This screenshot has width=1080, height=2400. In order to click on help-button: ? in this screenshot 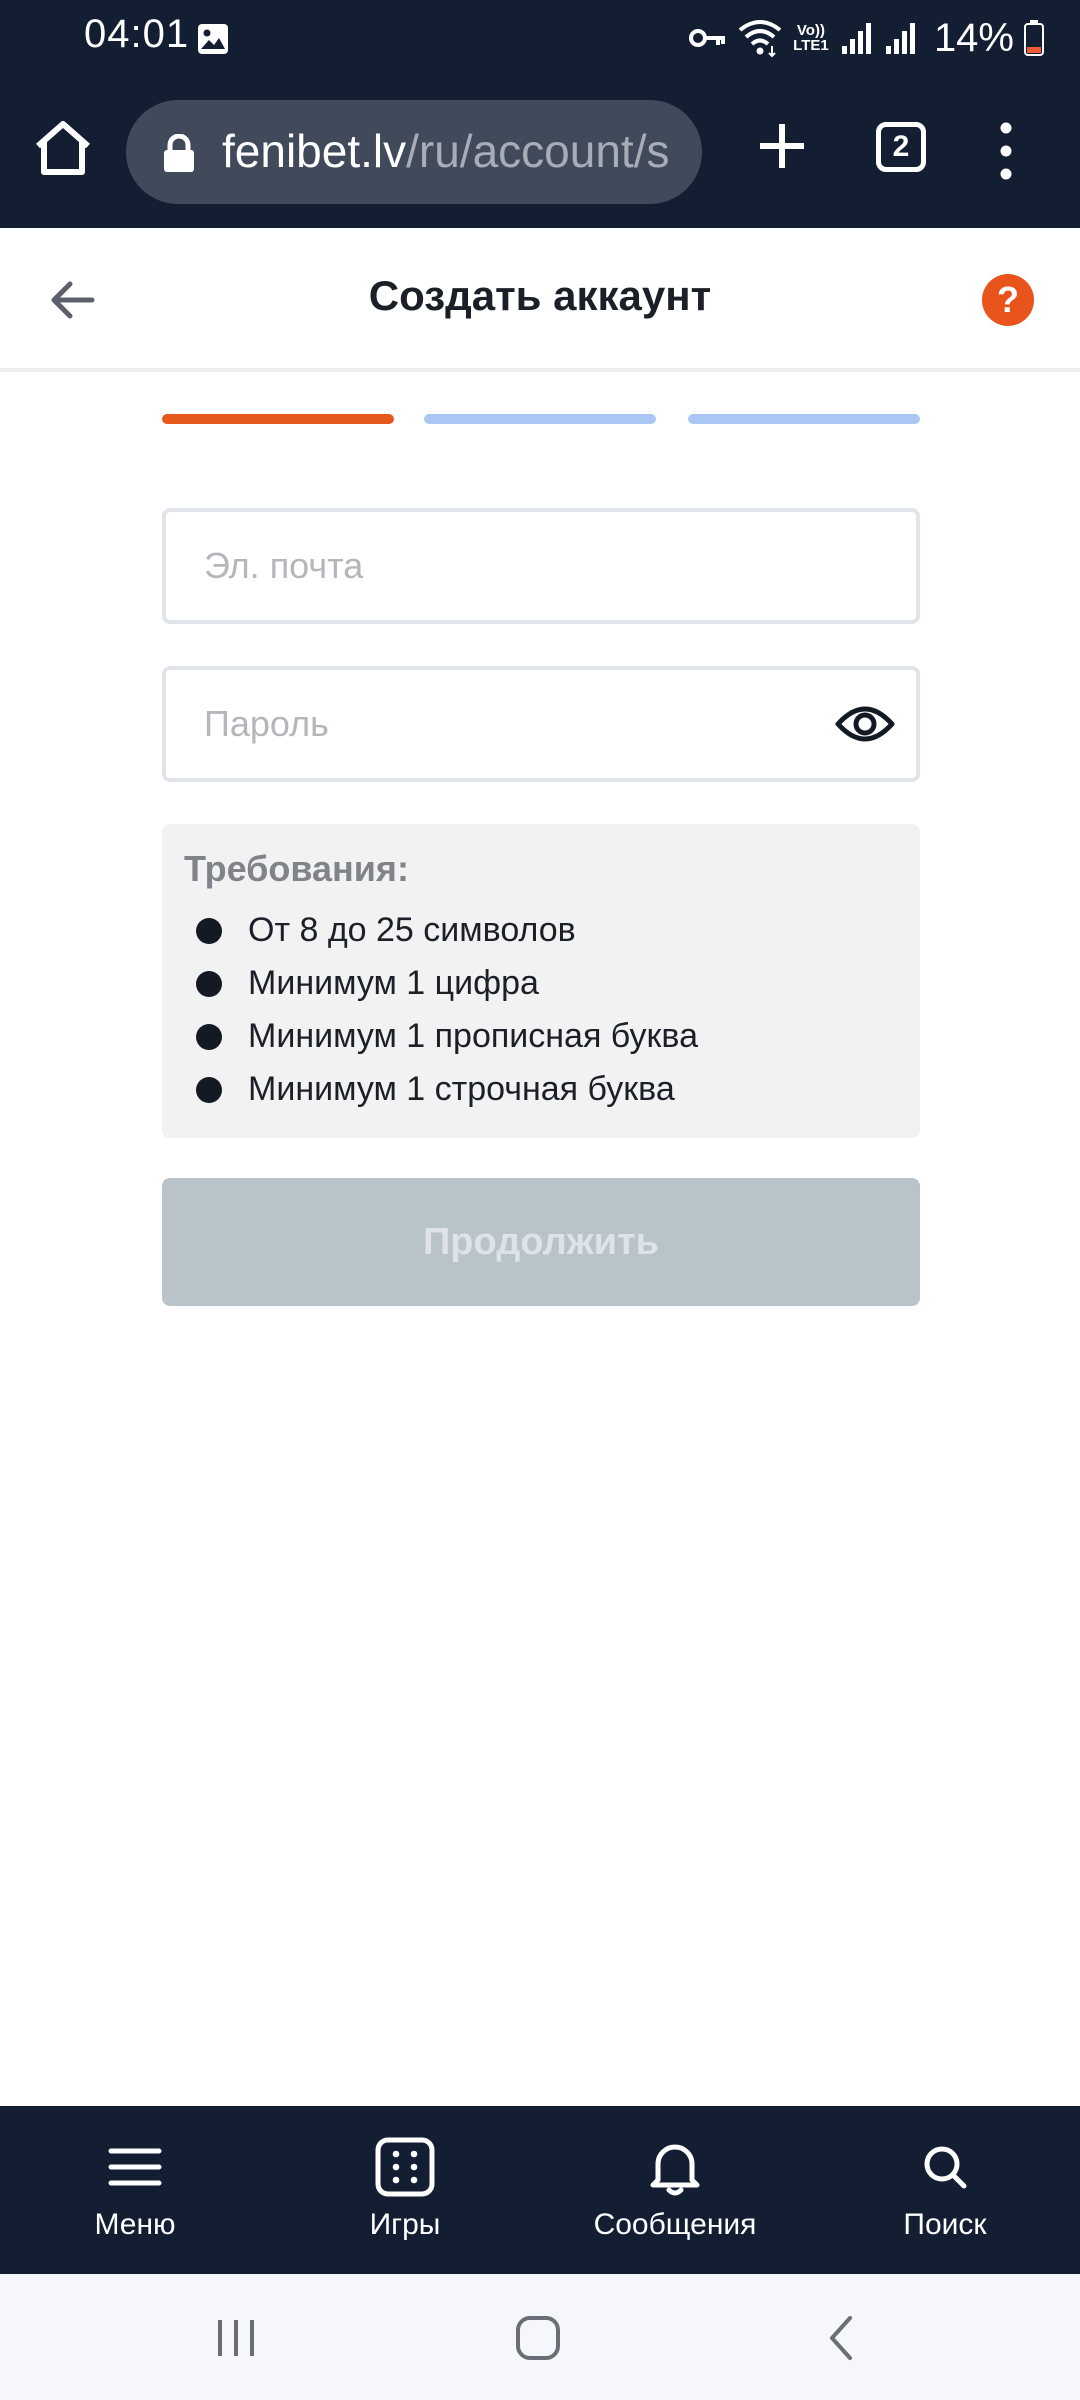, I will do `click(1008, 300)`.